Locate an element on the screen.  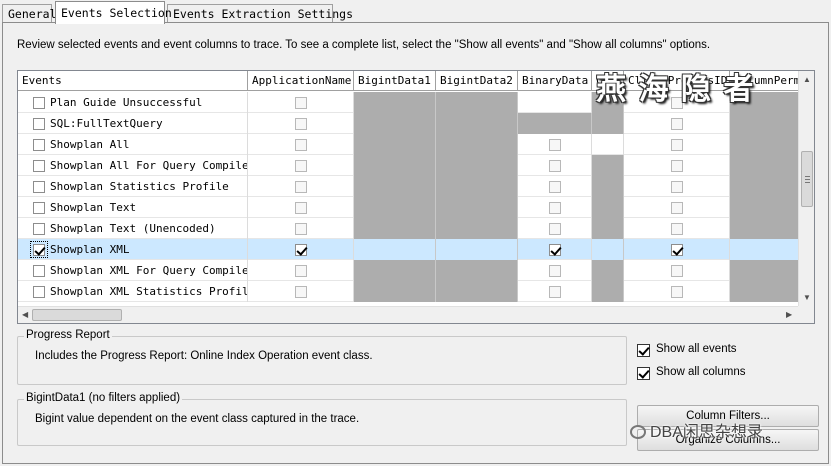
vertical-scrollbar: ▲ ▼ is located at coordinates (806, 189).